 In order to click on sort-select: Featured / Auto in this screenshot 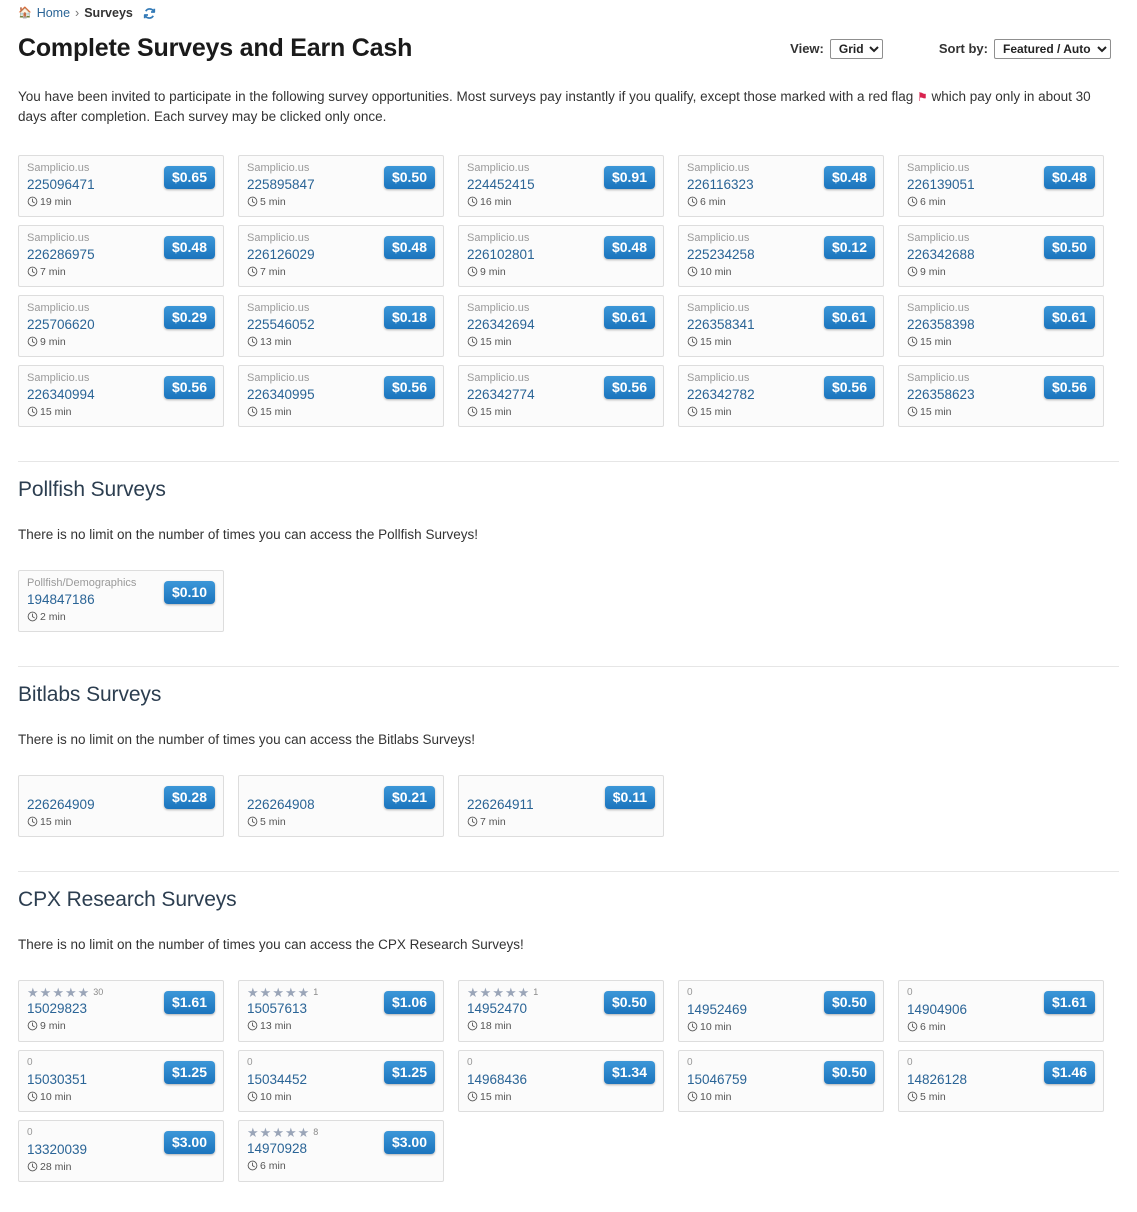, I will do `click(1052, 48)`.